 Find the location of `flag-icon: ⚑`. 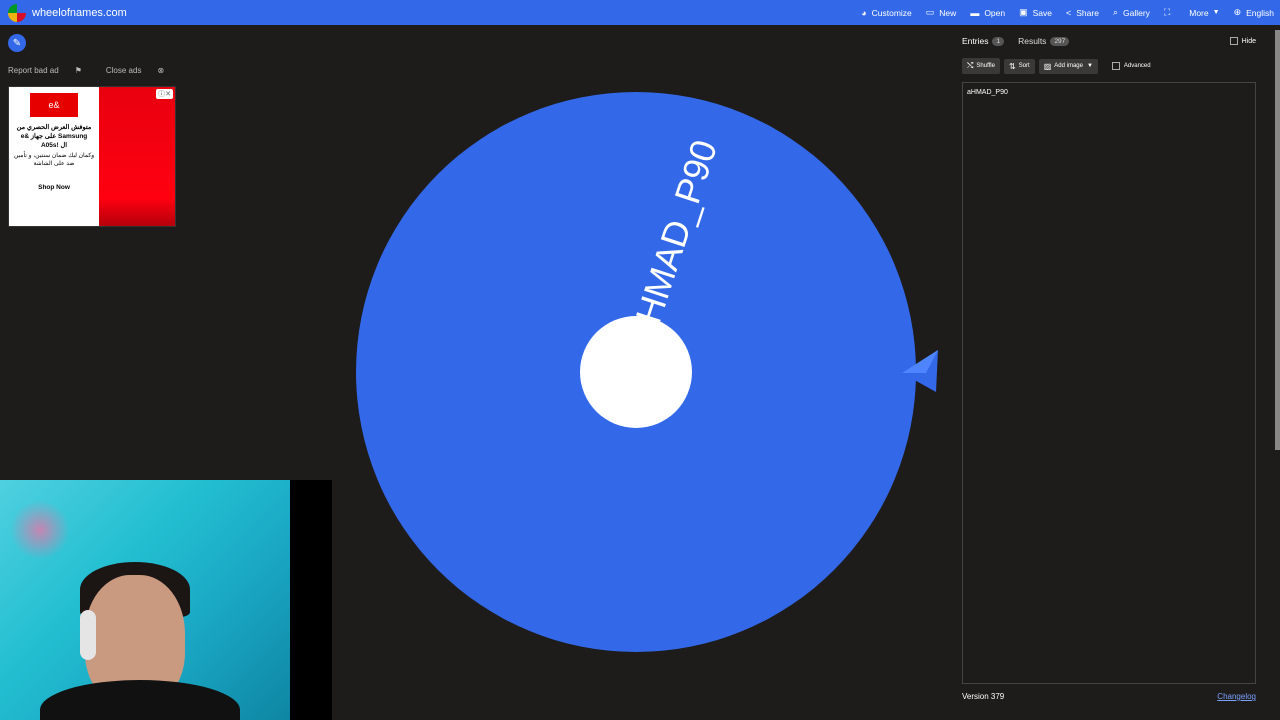

flag-icon: ⚑ is located at coordinates (78, 70).